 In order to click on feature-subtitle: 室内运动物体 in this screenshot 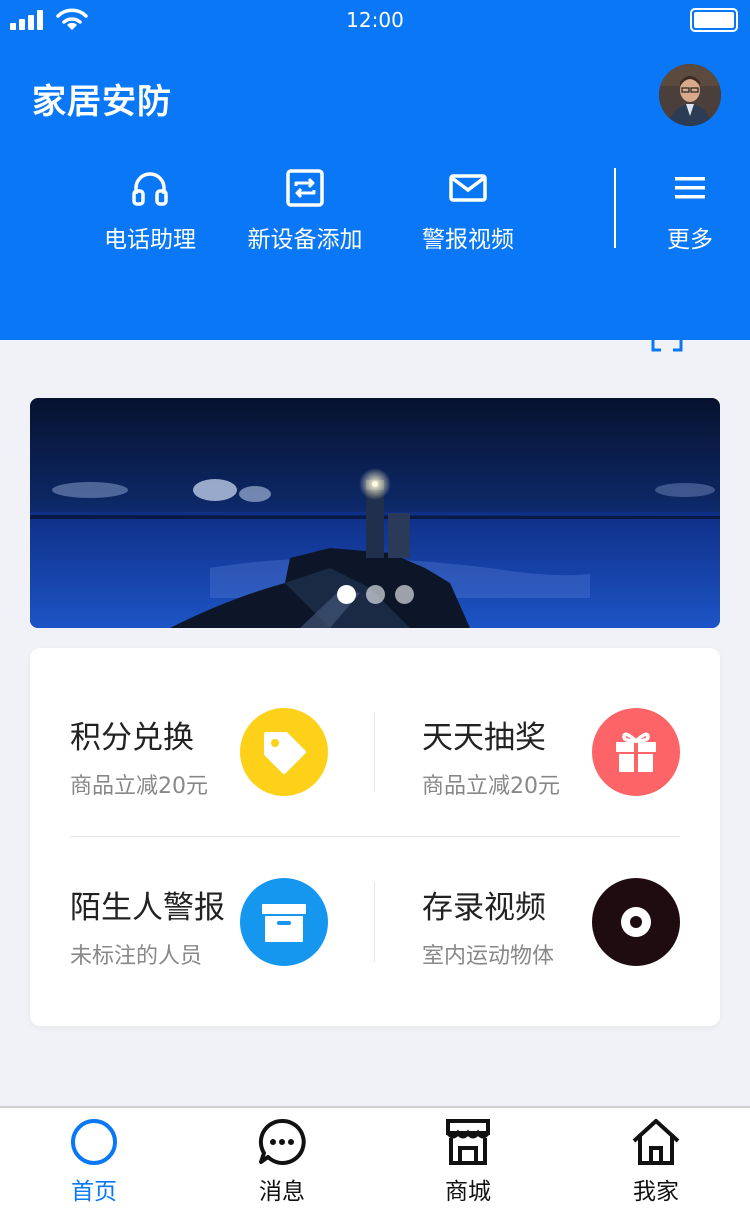, I will do `click(488, 956)`.